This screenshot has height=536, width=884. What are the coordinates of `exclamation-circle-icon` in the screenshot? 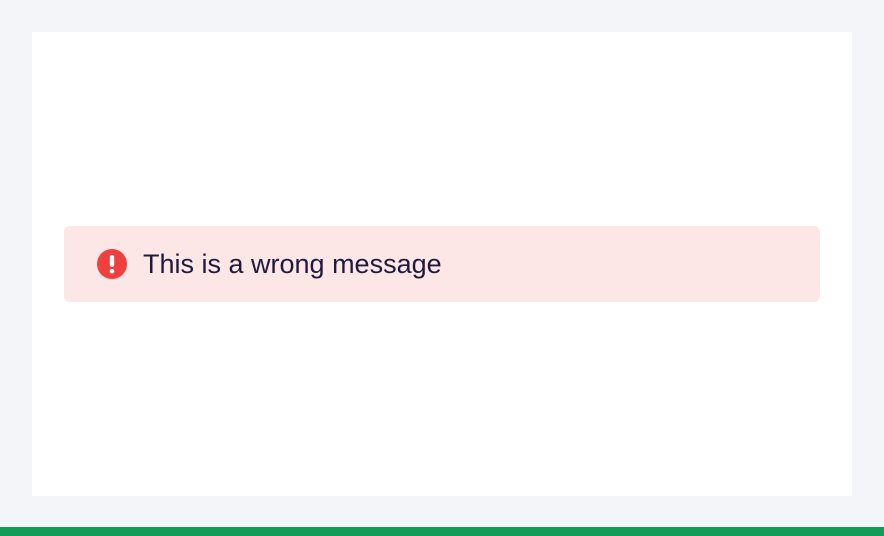 It's located at (112, 264).